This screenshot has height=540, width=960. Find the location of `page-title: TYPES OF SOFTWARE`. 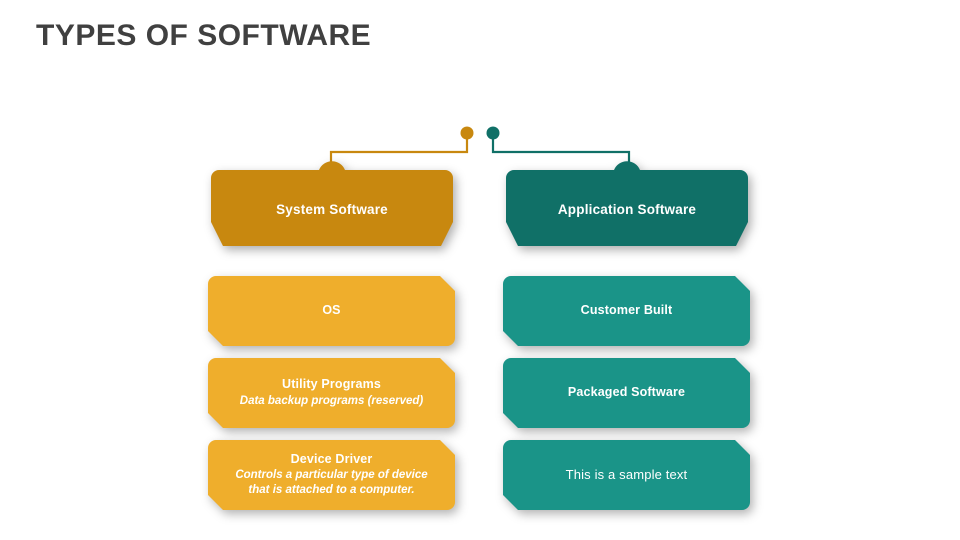

page-title: TYPES OF SOFTWARE is located at coordinates (204, 35).